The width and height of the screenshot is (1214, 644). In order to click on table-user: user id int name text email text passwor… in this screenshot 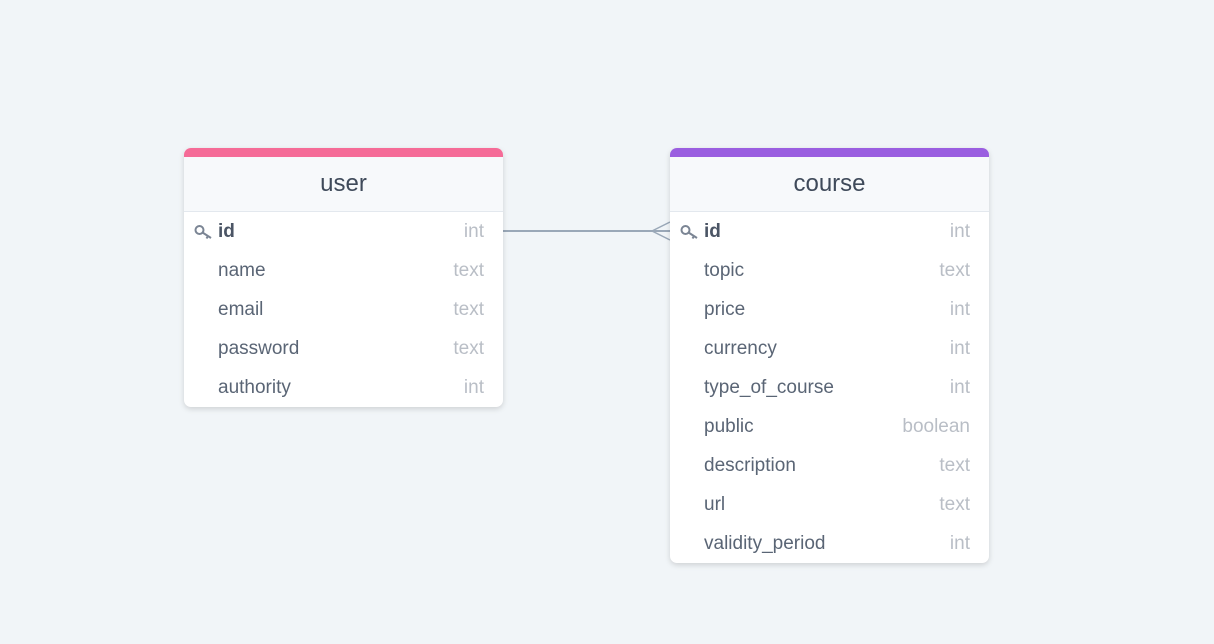, I will do `click(343, 277)`.